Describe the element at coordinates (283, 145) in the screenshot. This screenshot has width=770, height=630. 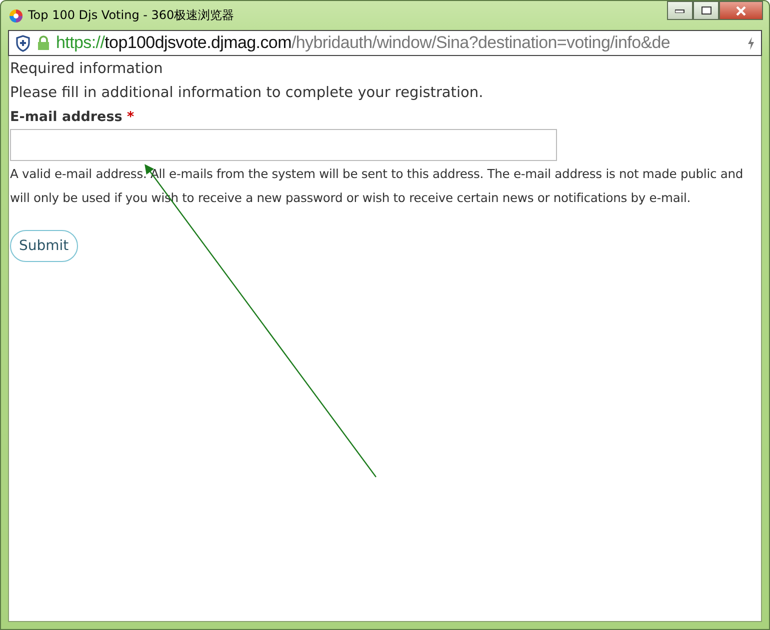
I see `email-input-field` at that location.